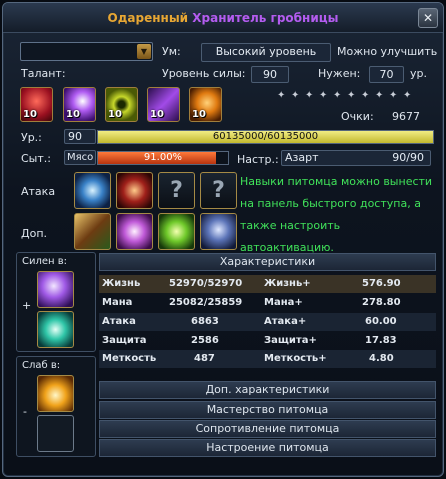 This screenshot has height=479, width=446. I want to click on weak-against-panel: Слаб в: -, so click(56, 406).